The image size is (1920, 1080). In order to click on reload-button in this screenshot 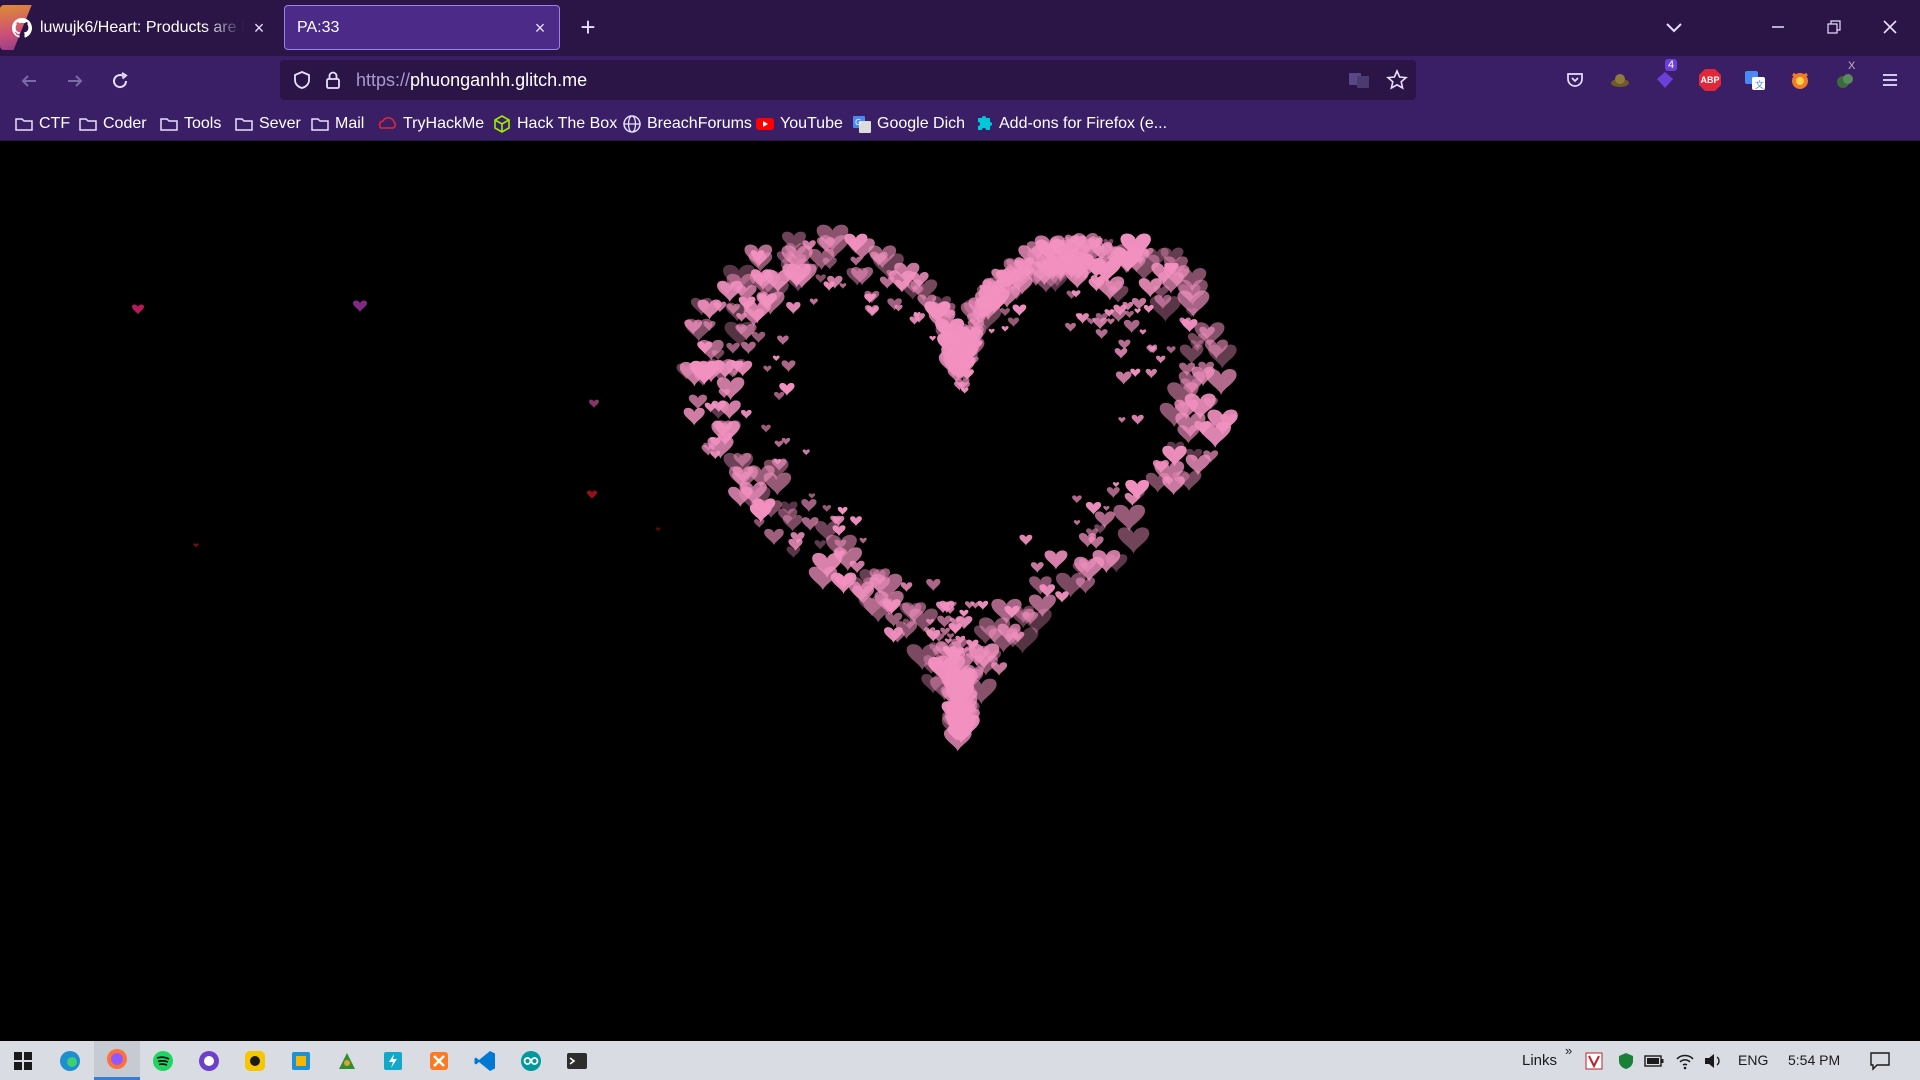, I will do `click(120, 81)`.